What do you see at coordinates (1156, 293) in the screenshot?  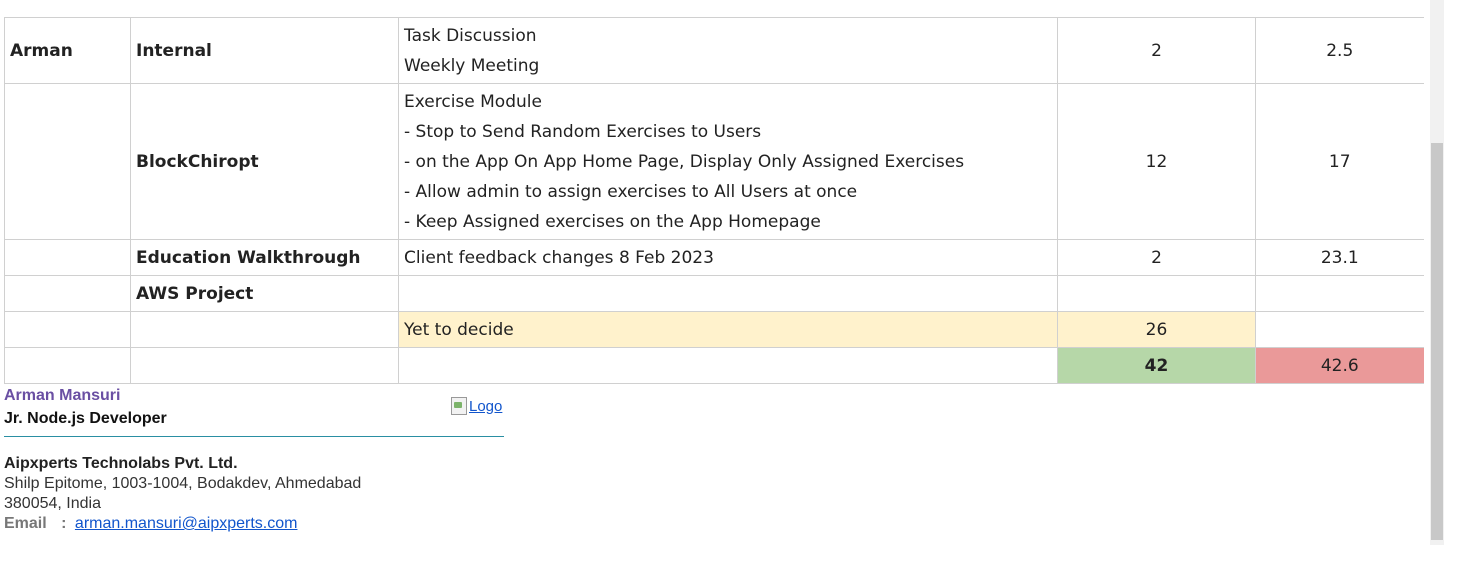 I see `estimated-hours-cell` at bounding box center [1156, 293].